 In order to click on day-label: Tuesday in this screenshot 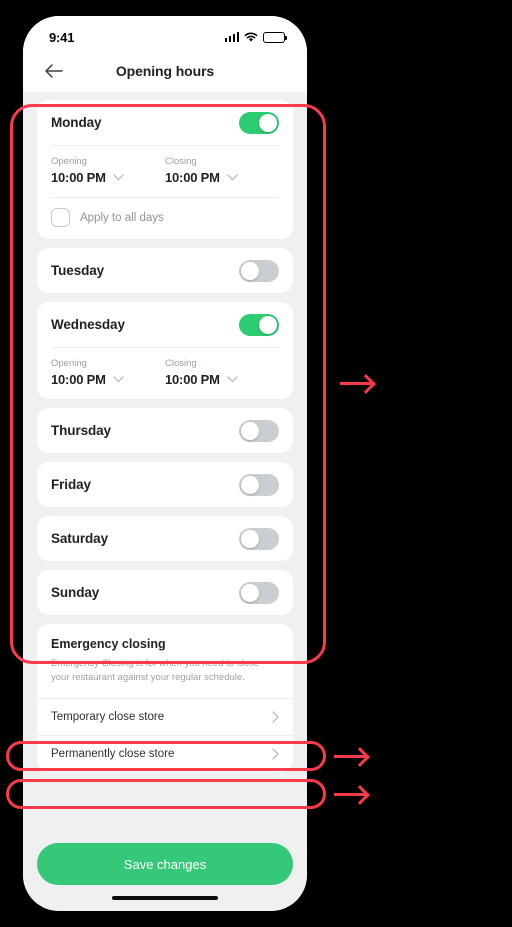, I will do `click(78, 270)`.